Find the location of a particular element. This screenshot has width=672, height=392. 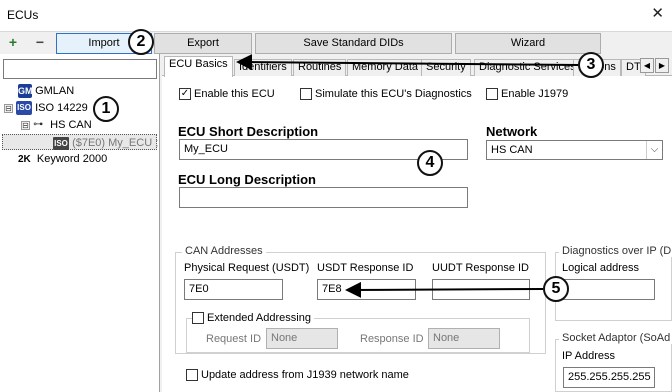

tab-security: Security is located at coordinates (446, 67).